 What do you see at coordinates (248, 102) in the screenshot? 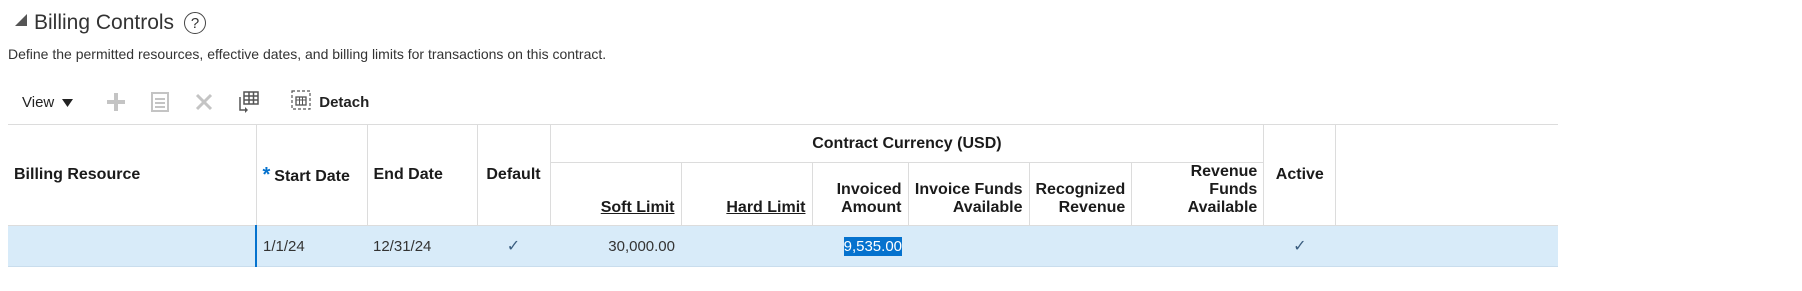
I see `freeze-columns-icon` at bounding box center [248, 102].